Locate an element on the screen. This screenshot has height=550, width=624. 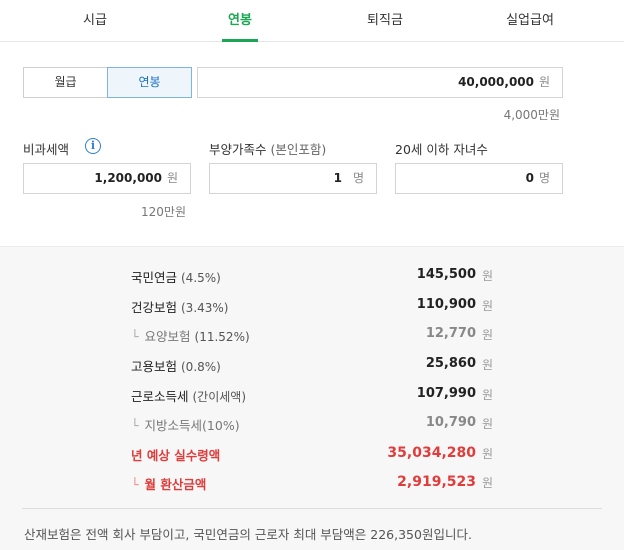
nontax-hint: 120만원 is located at coordinates (163, 212).